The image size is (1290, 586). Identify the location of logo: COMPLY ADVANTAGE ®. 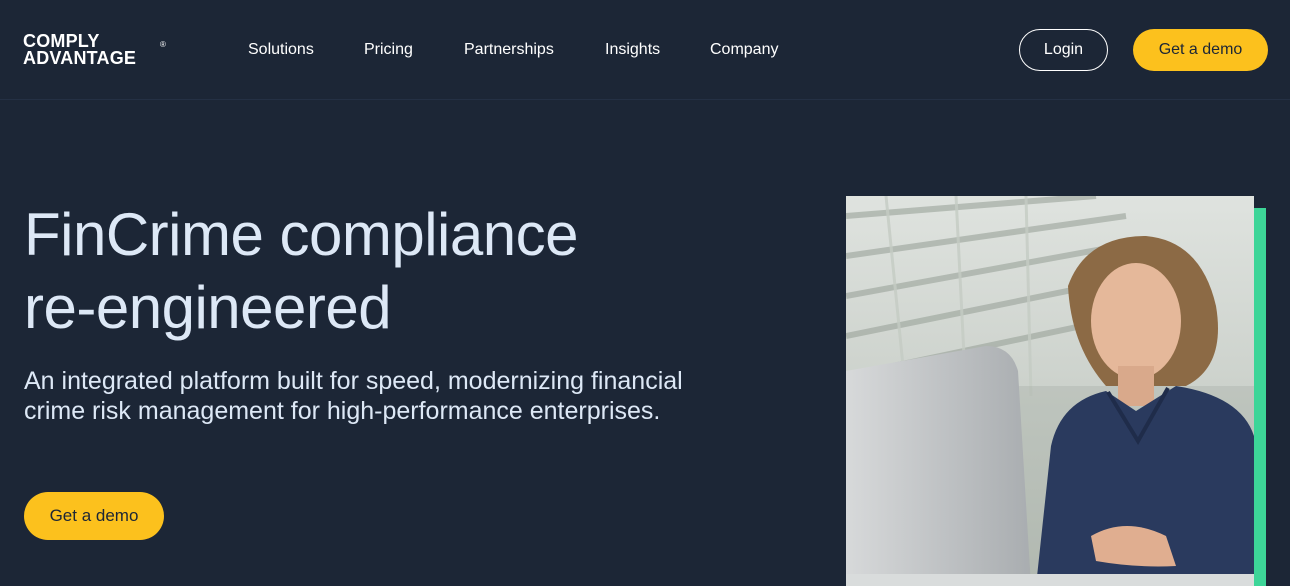
(94, 50).